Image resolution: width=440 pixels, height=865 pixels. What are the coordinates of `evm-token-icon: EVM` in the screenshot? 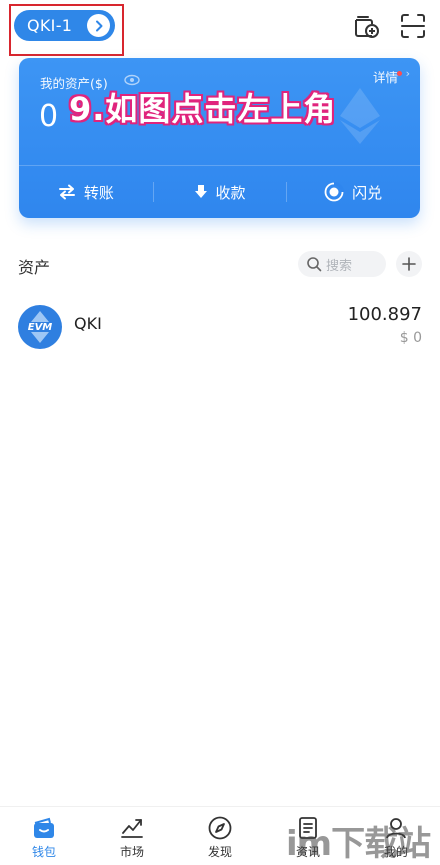 It's located at (40, 327).